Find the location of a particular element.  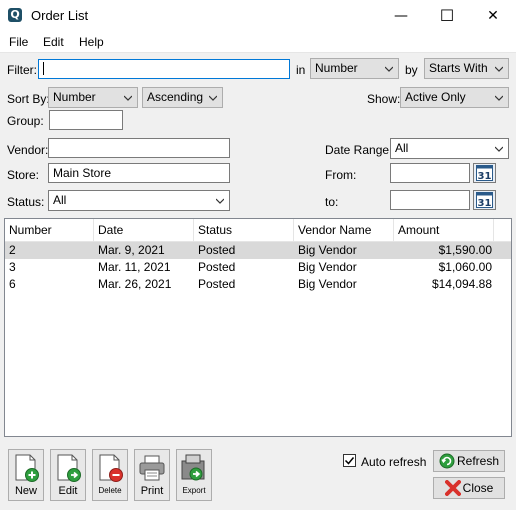

checkmark-icon is located at coordinates (349, 461).